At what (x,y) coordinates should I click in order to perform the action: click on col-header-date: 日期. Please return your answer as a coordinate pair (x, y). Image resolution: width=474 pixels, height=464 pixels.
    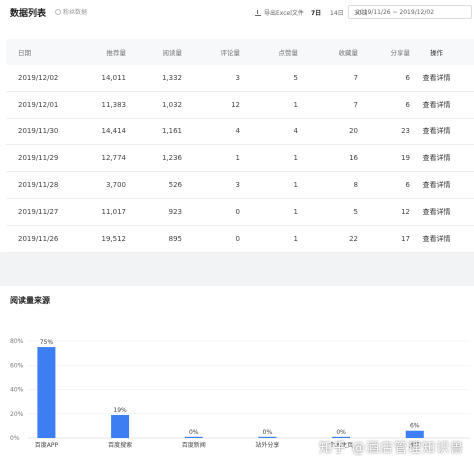
    Looking at the image, I should click on (24, 53).